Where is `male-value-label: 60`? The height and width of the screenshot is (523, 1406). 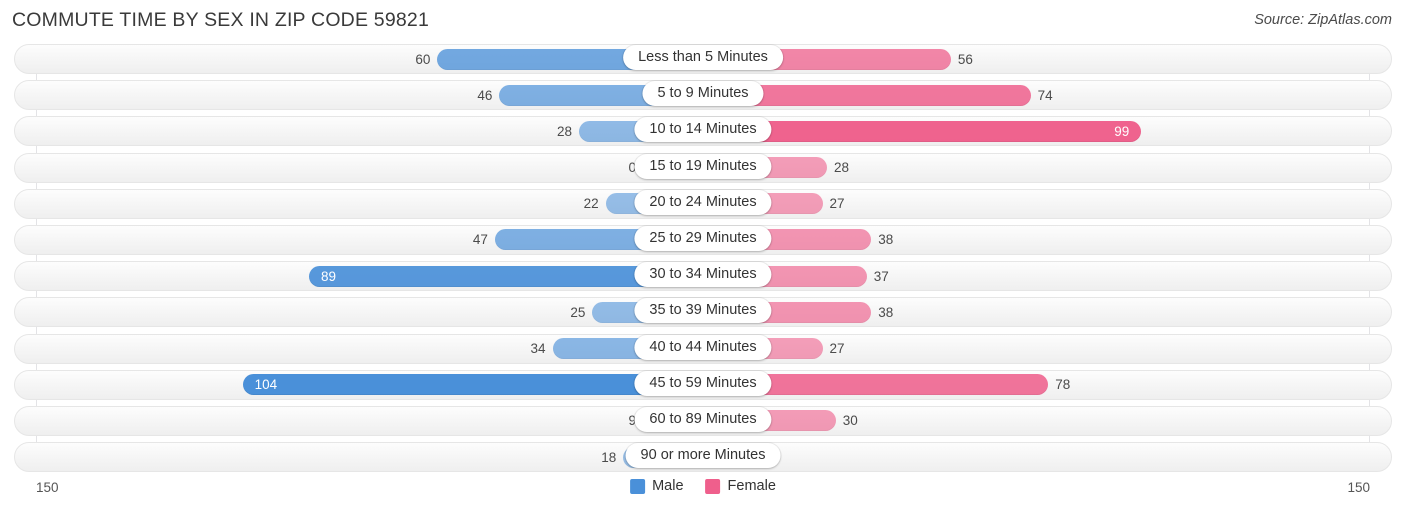
male-value-label: 60 is located at coordinates (423, 59).